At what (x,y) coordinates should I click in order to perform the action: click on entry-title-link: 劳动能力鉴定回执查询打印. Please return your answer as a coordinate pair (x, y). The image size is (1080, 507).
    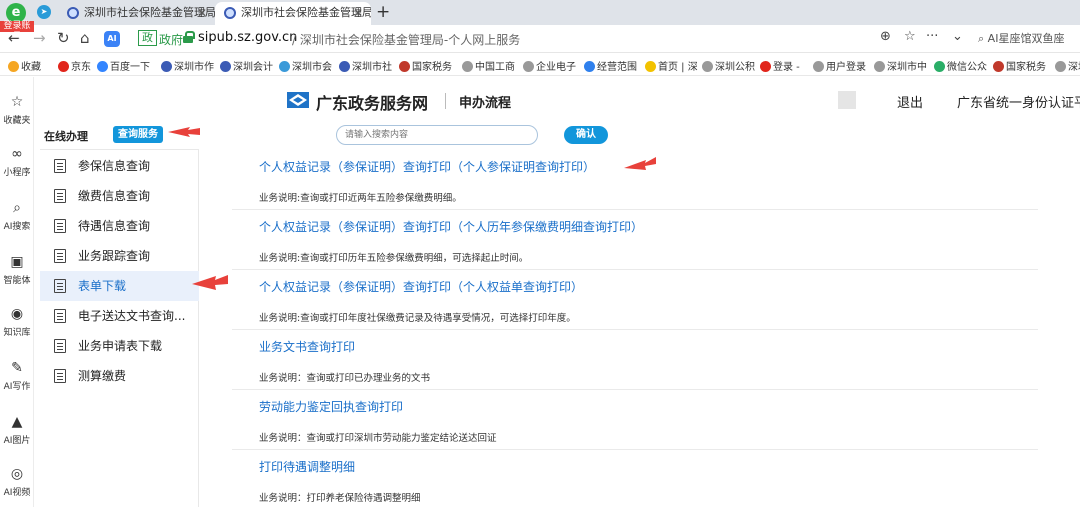
    Looking at the image, I should click on (331, 406).